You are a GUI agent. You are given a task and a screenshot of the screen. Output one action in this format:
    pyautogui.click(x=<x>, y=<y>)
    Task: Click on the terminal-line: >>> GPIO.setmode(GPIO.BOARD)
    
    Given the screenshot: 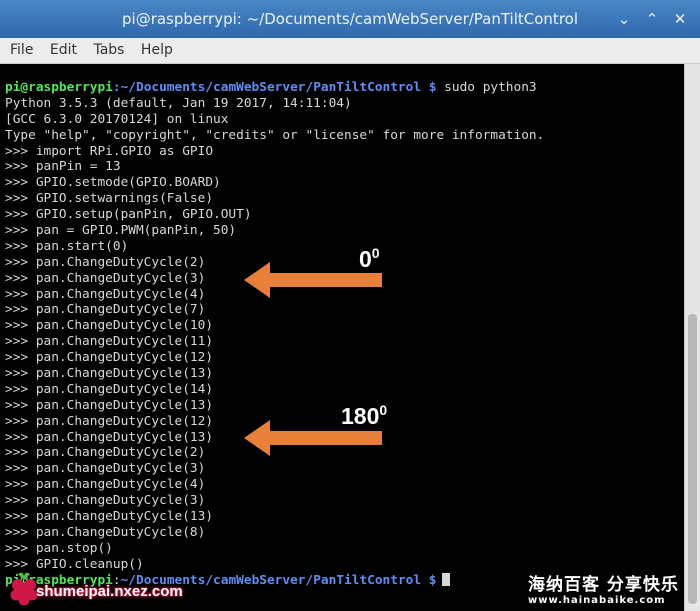 What is the action you would take?
    pyautogui.click(x=113, y=183)
    